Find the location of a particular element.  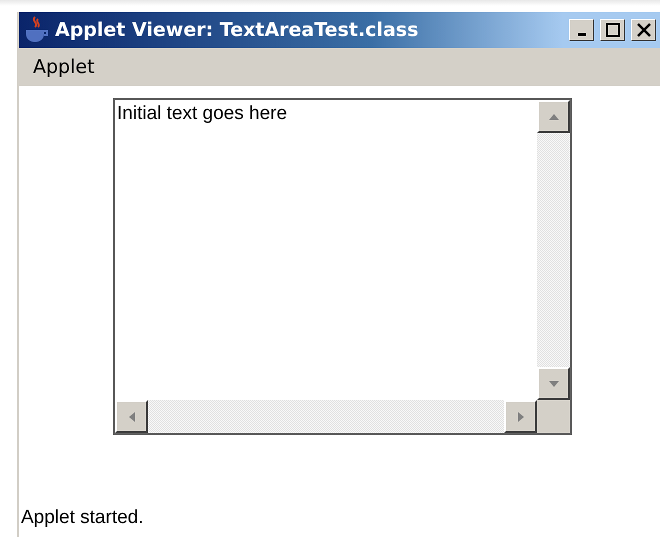

scroll-left-button is located at coordinates (131, 416).